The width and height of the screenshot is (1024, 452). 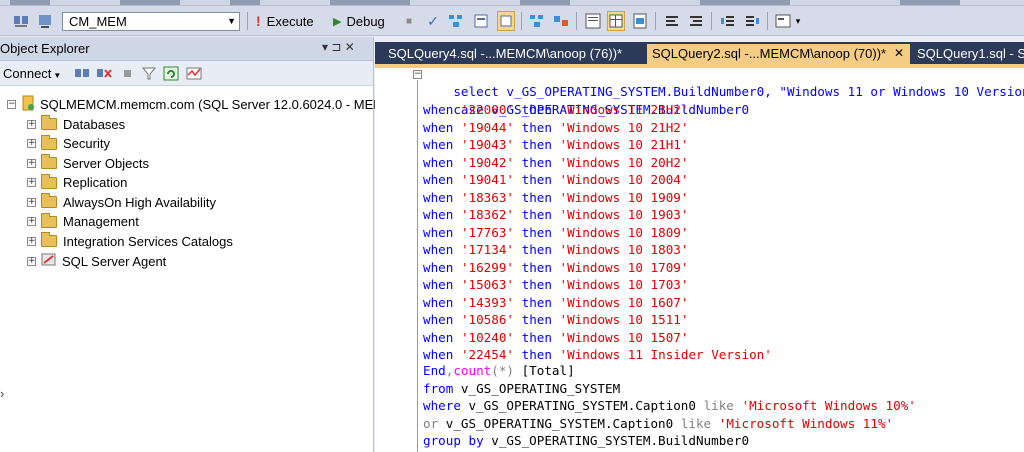 I want to click on tree-item-server-objects: + Server Objects, so click(x=88, y=163).